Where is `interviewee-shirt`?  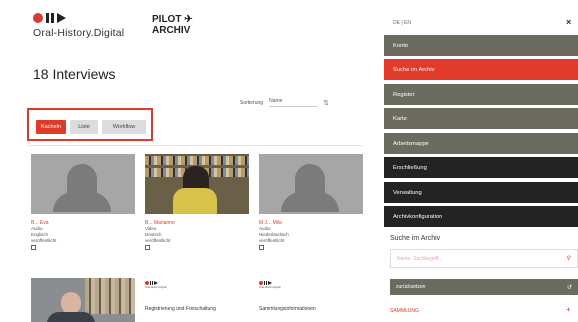 interviewee-shirt is located at coordinates (195, 201).